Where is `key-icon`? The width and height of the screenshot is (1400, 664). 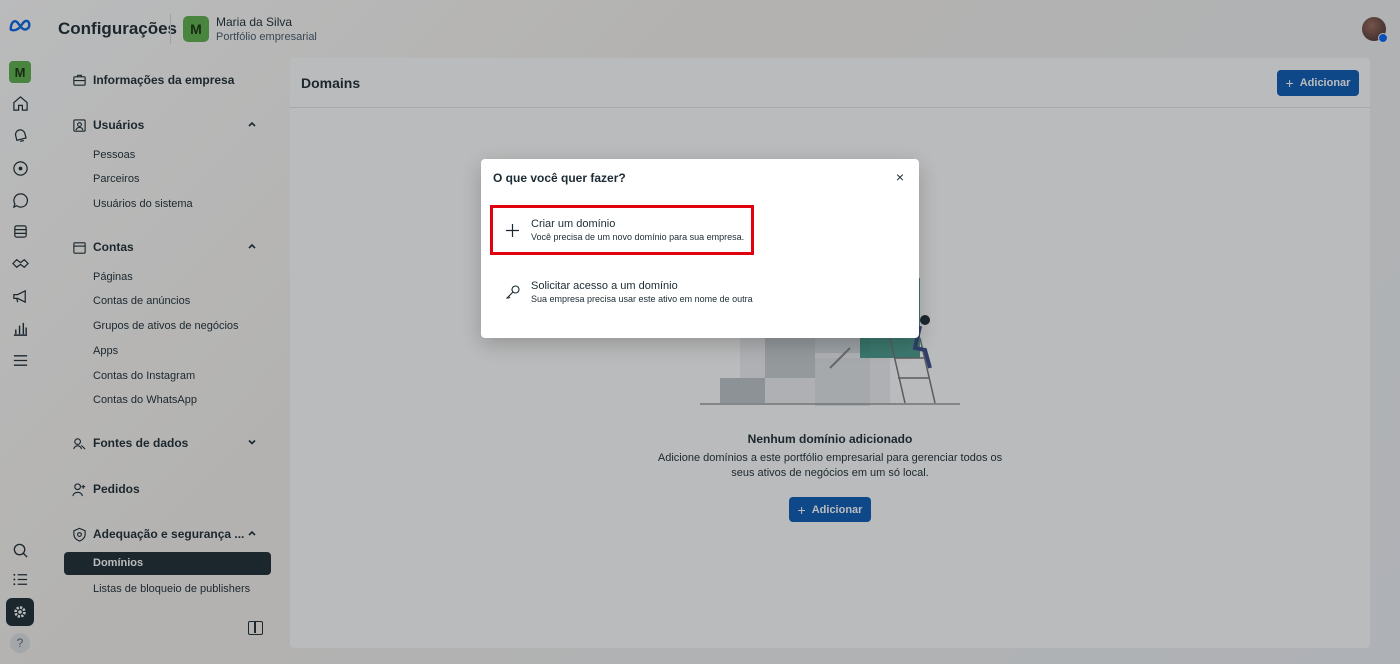 key-icon is located at coordinates (512, 292).